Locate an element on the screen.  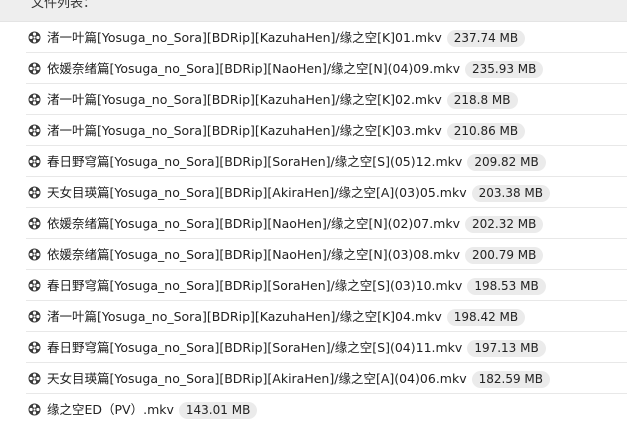
file-name: 缘之空ED（PV）.mkv 143.01 MB is located at coordinates (152, 410).